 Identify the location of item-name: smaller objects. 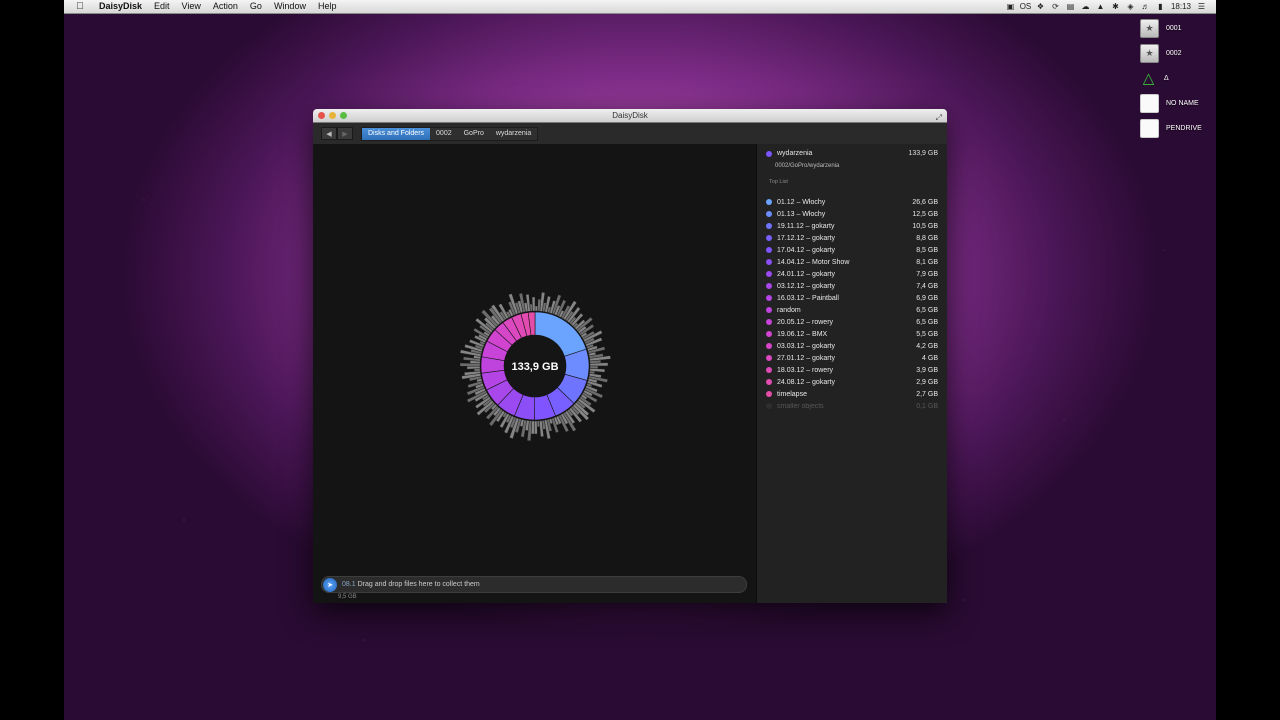
(800, 406).